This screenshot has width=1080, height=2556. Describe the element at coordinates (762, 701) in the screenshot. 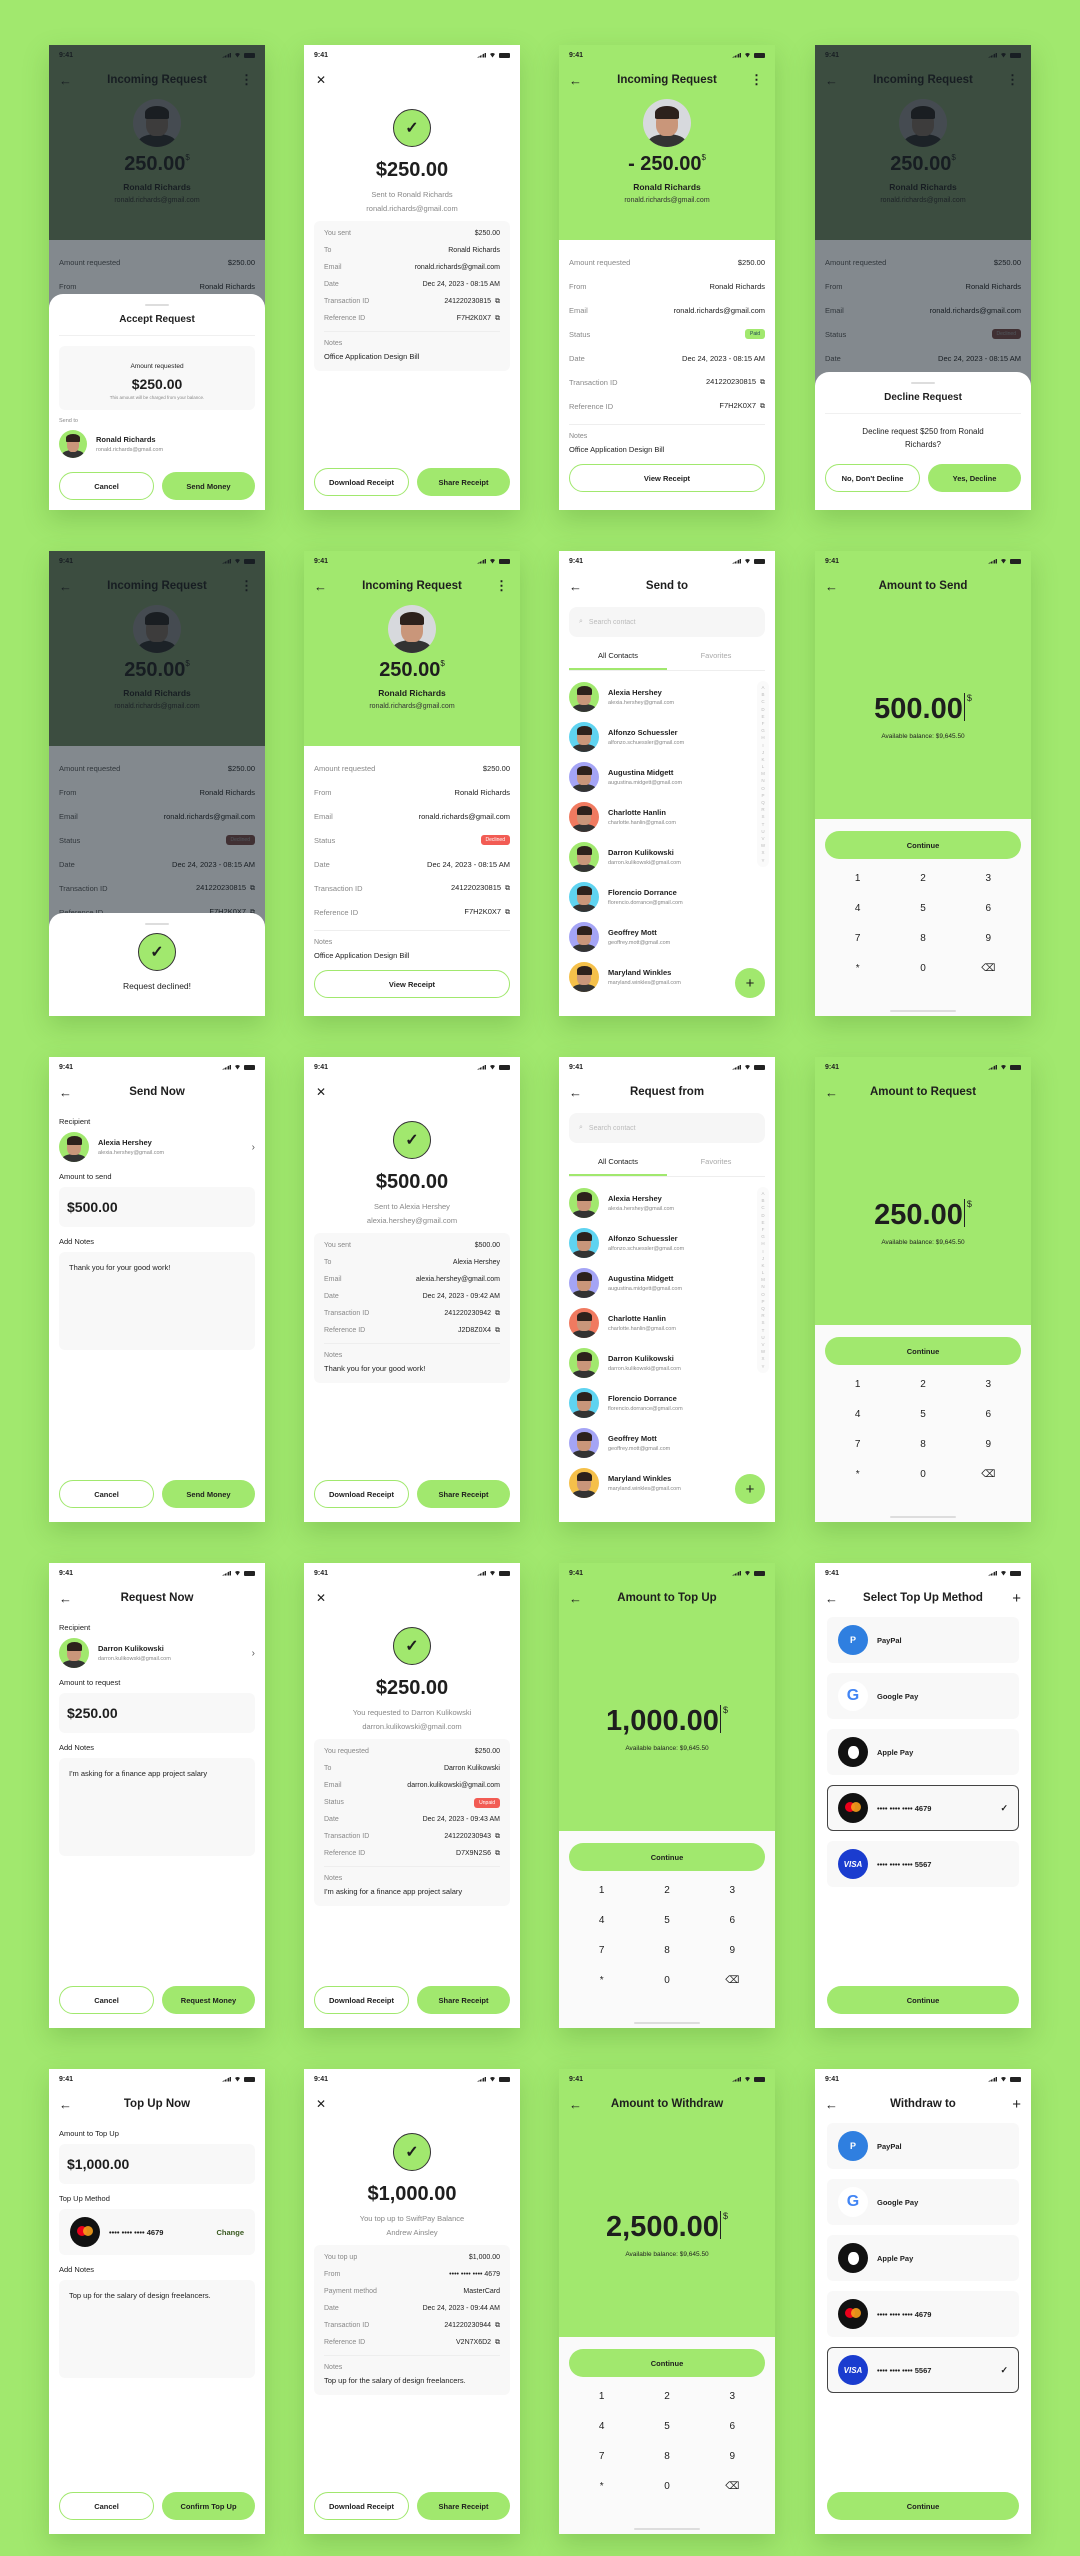

I see `alphabet-letter: C` at that location.